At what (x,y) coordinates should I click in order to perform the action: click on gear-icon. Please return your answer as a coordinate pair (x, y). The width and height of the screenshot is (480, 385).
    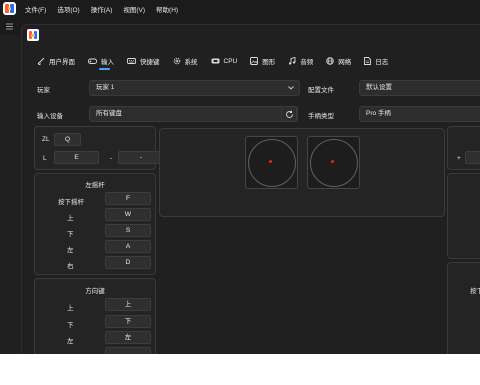
    Looking at the image, I should click on (176, 61).